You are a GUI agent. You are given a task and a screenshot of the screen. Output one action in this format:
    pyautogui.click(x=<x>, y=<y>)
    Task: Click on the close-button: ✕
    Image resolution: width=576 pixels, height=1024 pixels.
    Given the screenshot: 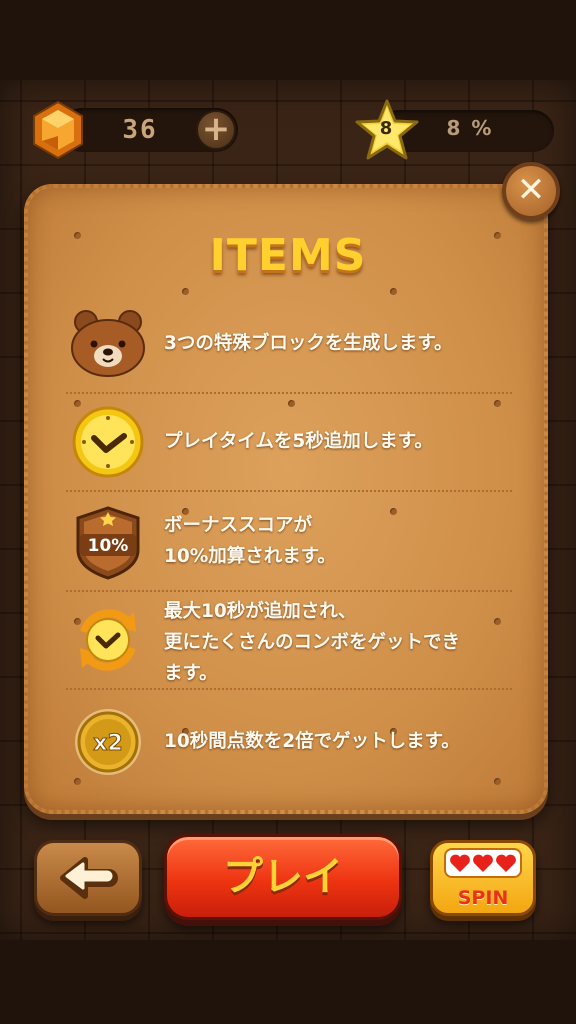 What is the action you would take?
    pyautogui.click(x=531, y=191)
    